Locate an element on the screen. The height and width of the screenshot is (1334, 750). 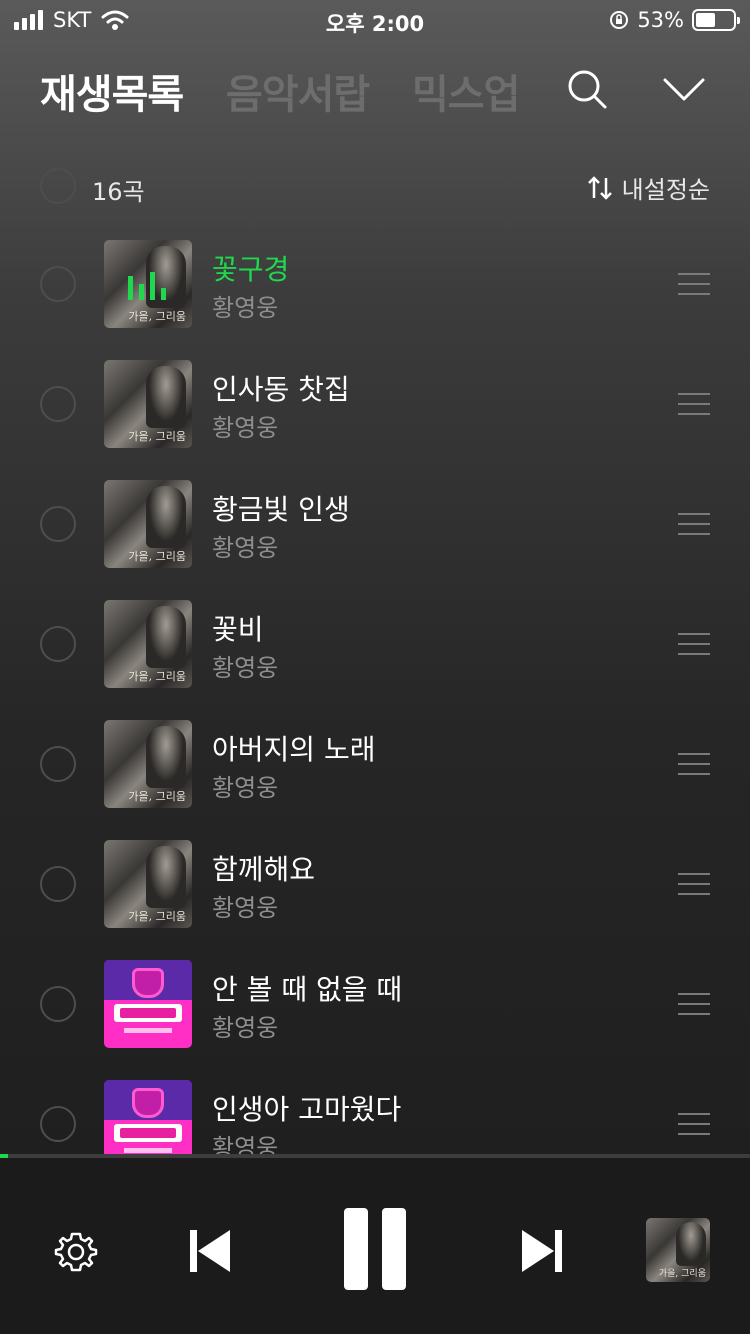
rotation-lock-icon is located at coordinates (619, 20).